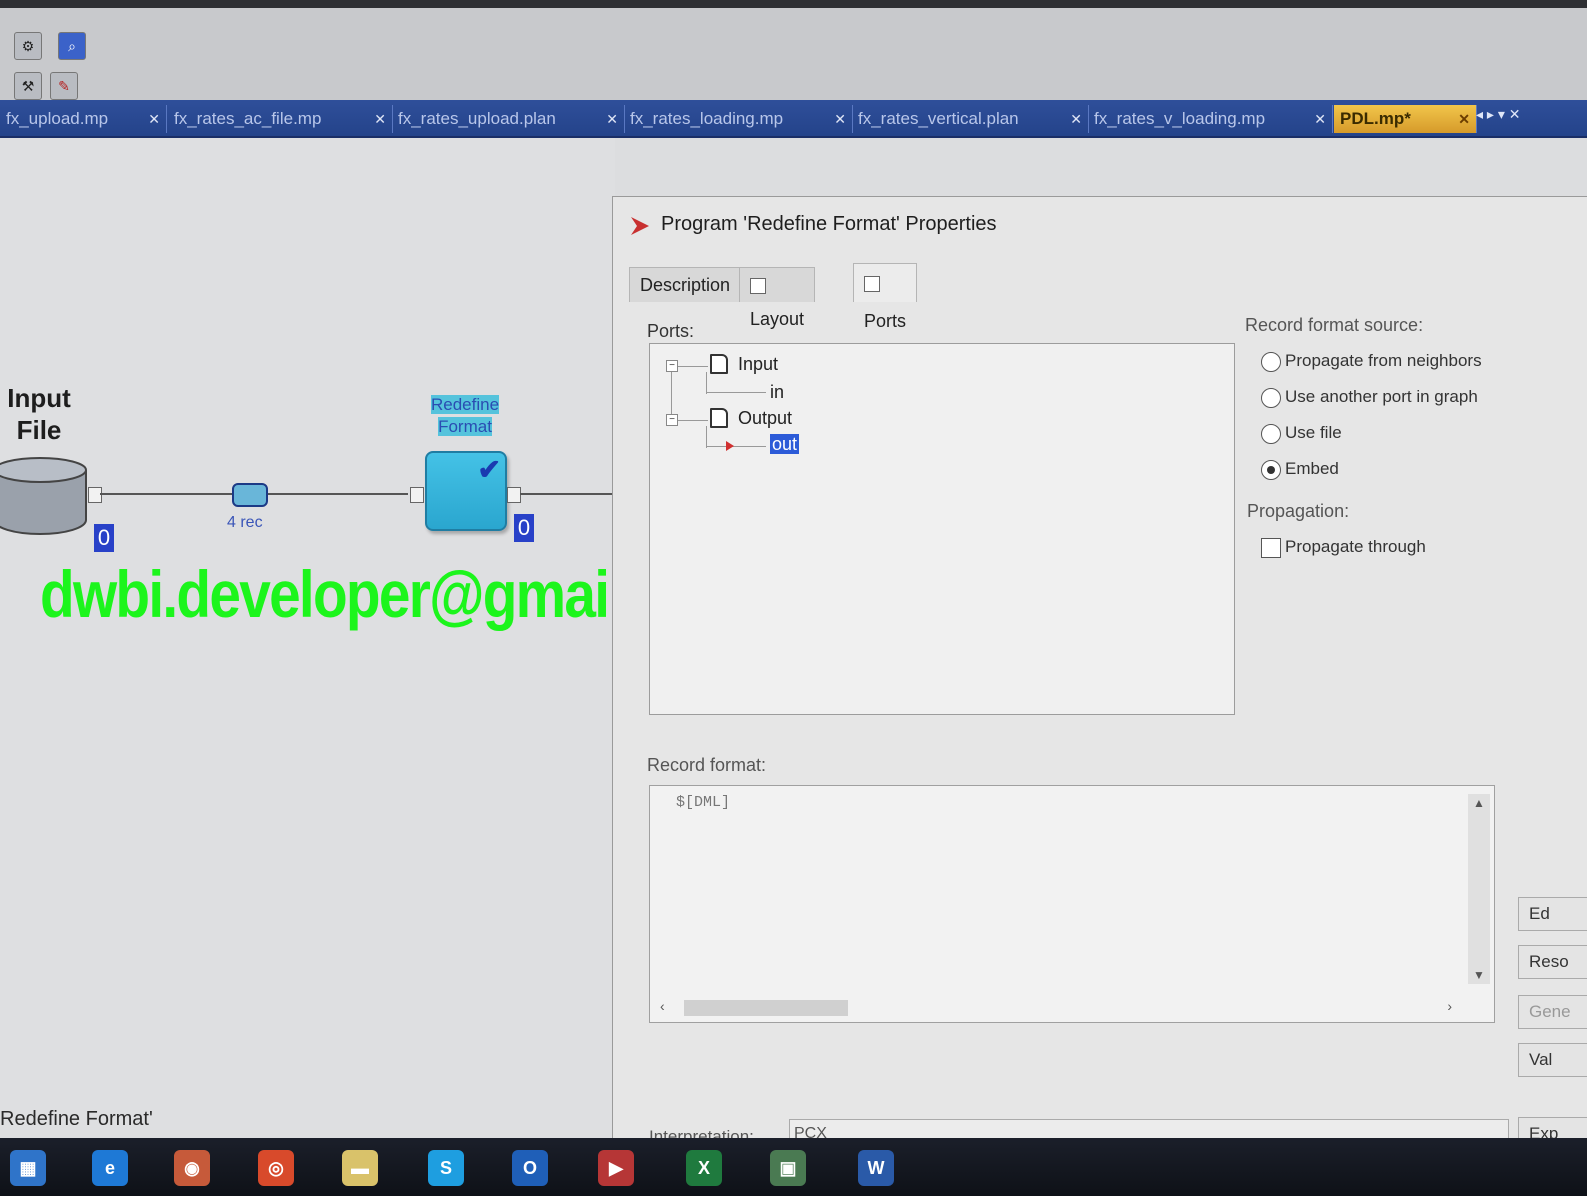  I want to click on resolve-button: Reso, so click(1552, 962).